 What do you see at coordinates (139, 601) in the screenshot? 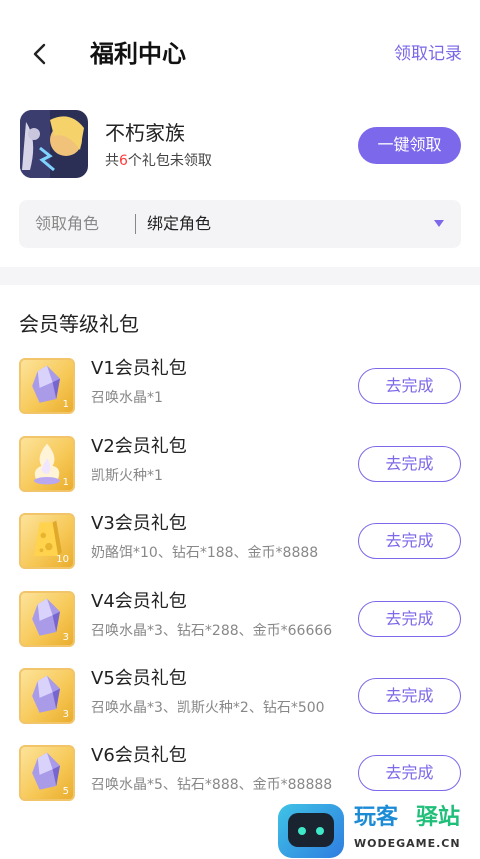
I see `package-name: V4会员礼包` at bounding box center [139, 601].